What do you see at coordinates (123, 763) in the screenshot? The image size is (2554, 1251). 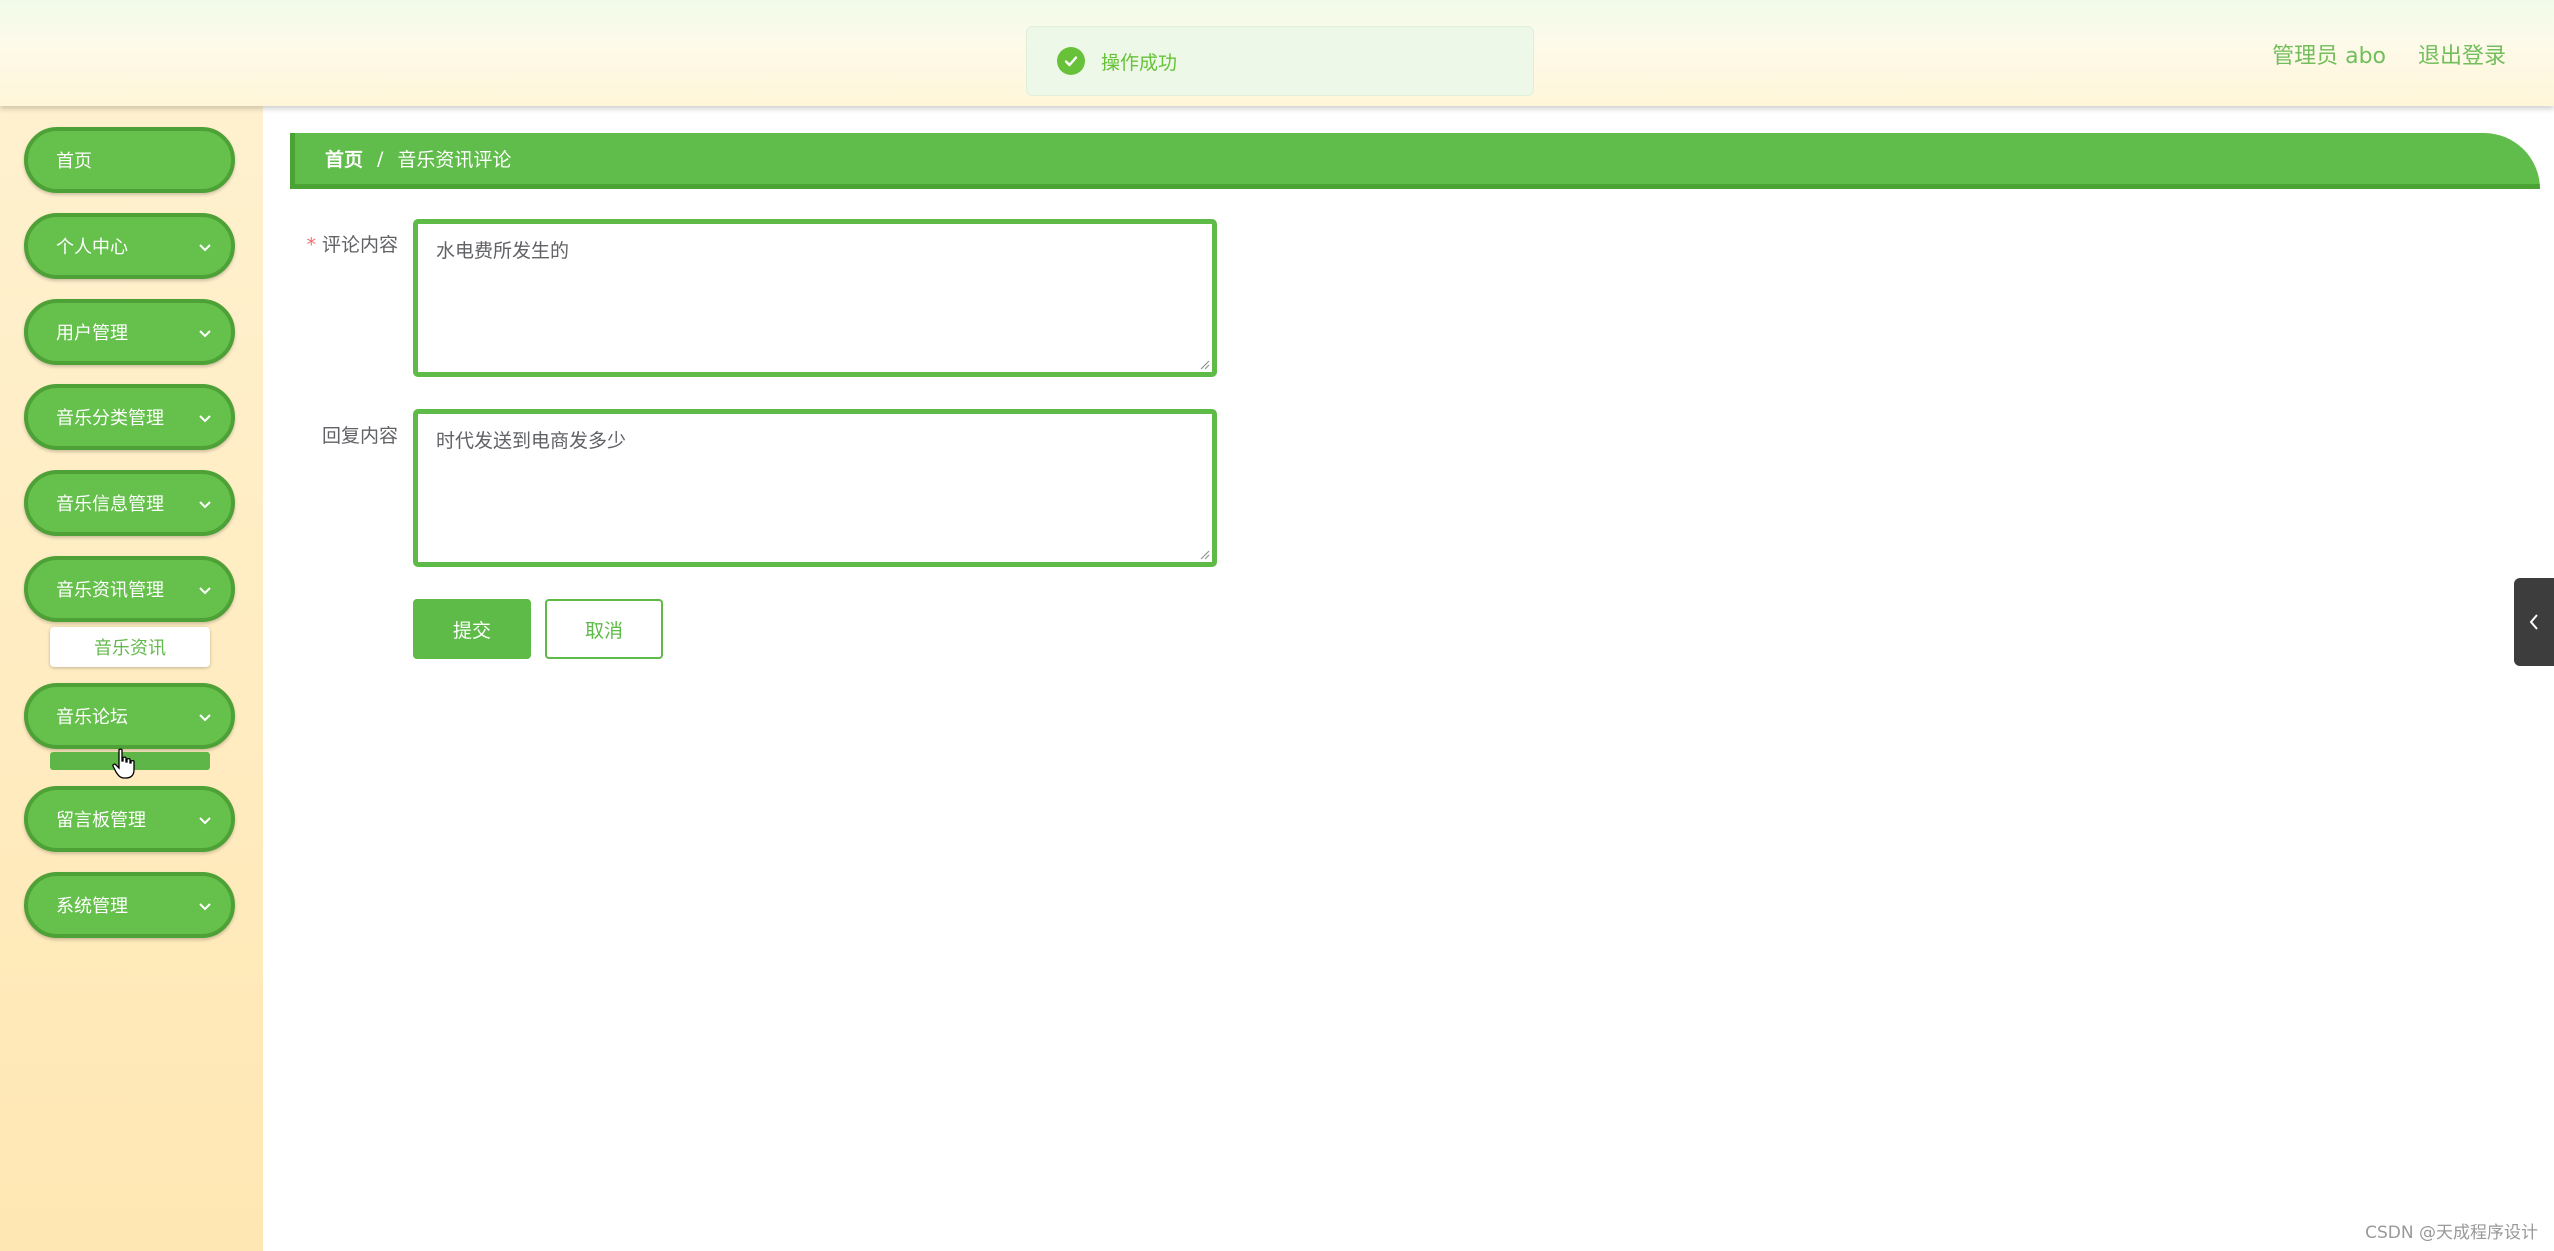 I see `hand-cursor-icon` at bounding box center [123, 763].